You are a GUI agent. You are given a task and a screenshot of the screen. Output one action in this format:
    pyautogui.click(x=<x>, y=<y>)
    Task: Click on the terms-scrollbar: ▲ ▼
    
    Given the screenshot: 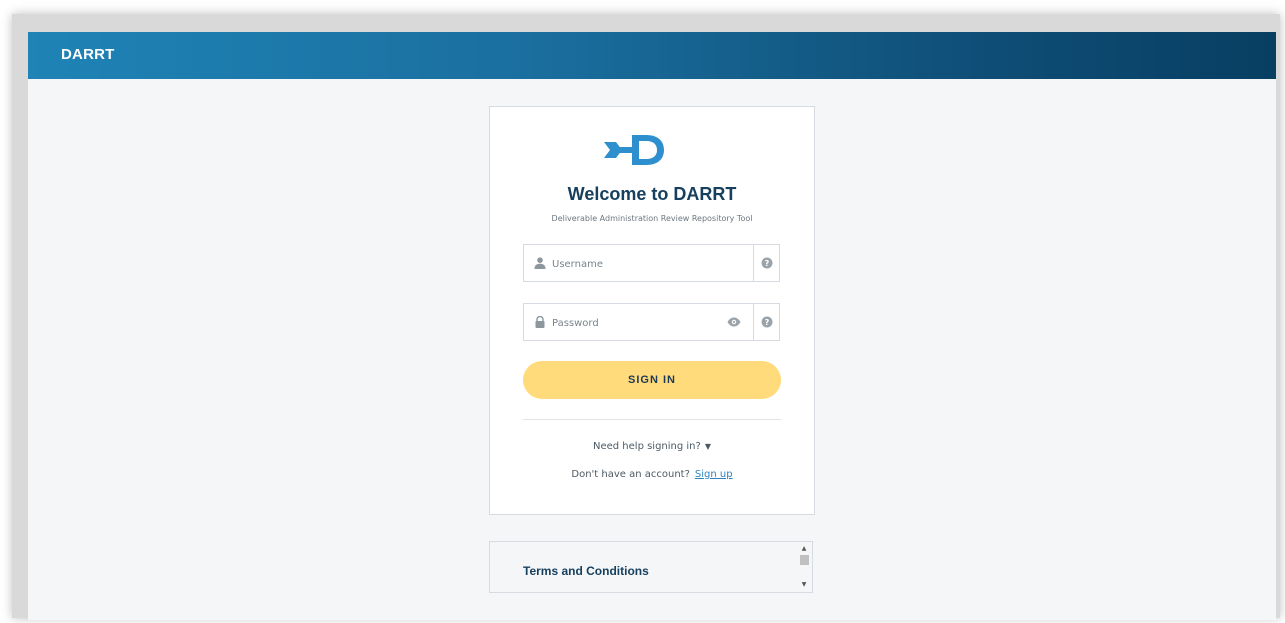 What is the action you would take?
    pyautogui.click(x=804, y=567)
    